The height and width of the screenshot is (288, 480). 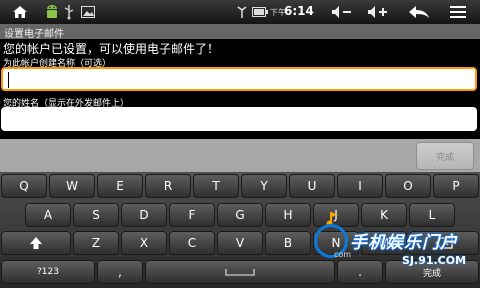 I want to click on site-watermark: com 手机娱乐门户 SJ.91.COM, so click(x=393, y=240).